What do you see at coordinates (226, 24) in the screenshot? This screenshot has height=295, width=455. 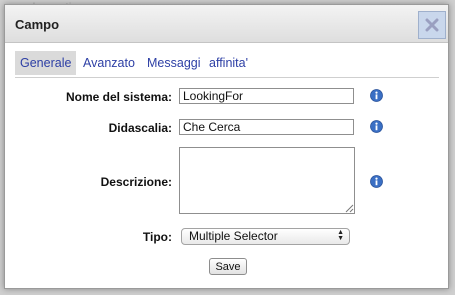 I see `dialog-titlebar: Campo` at bounding box center [226, 24].